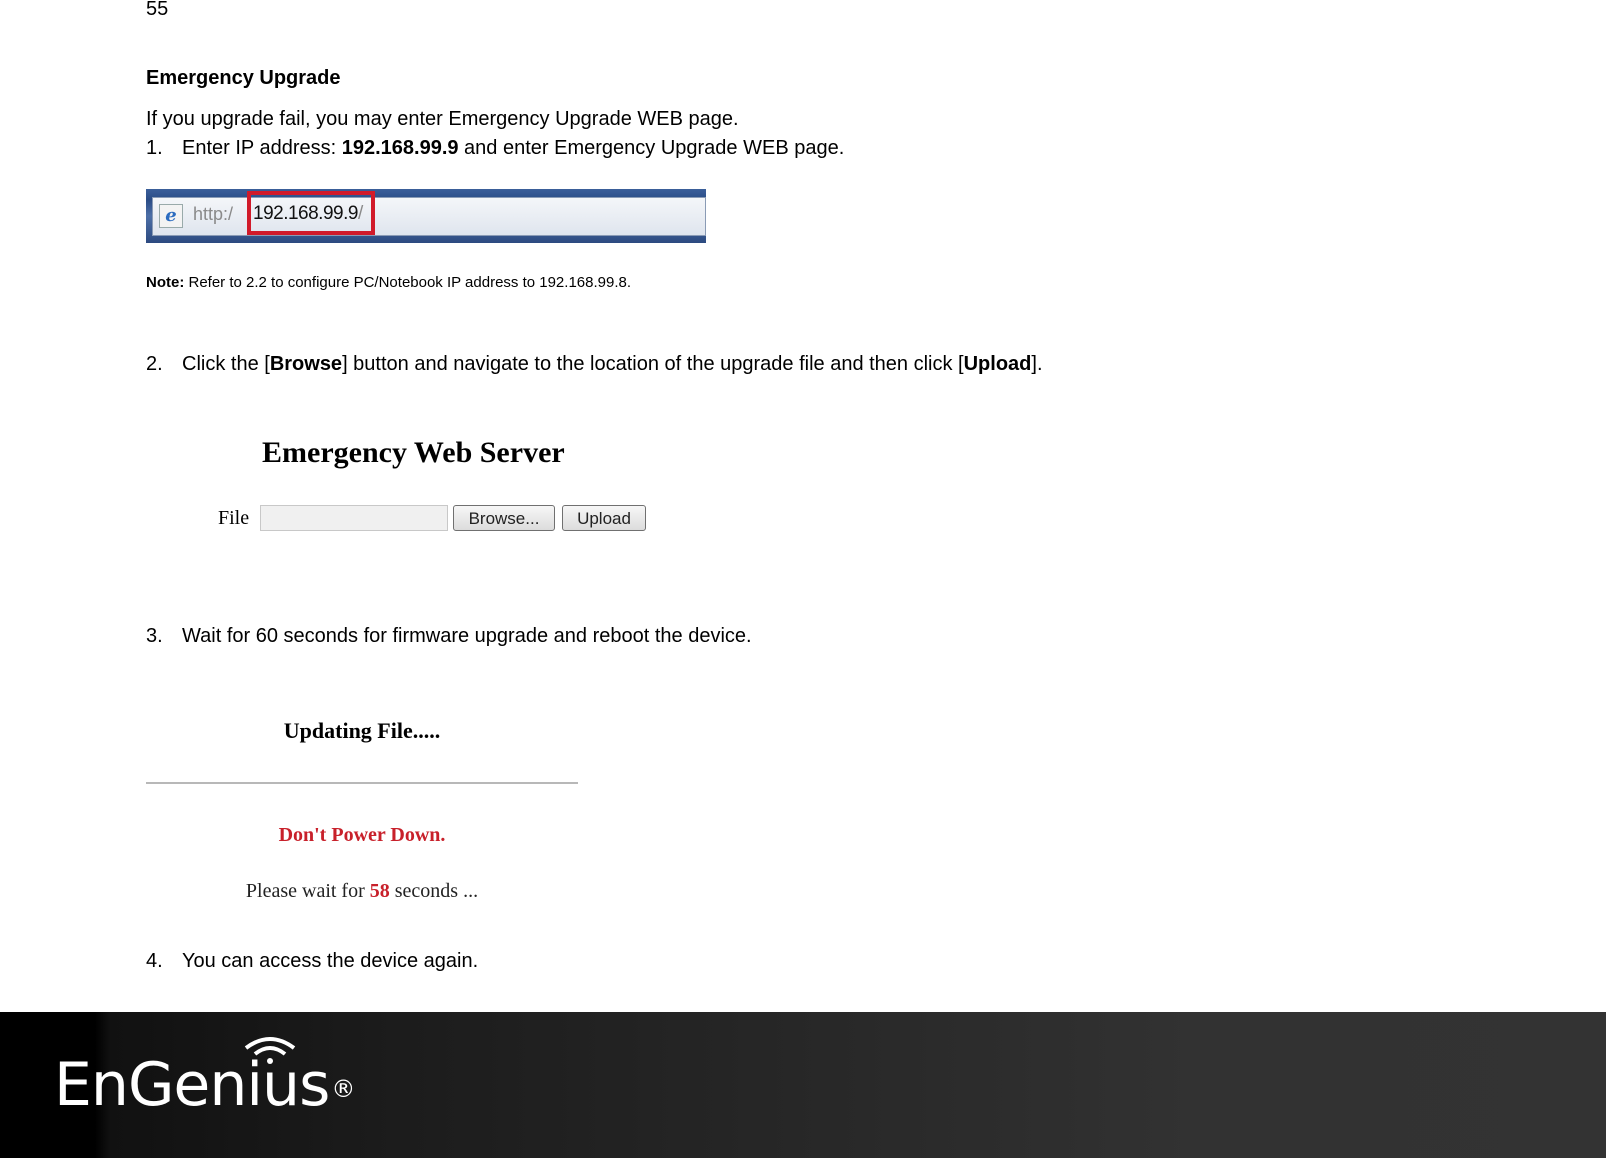 The height and width of the screenshot is (1158, 1606). I want to click on url-slash: /, so click(360, 213).